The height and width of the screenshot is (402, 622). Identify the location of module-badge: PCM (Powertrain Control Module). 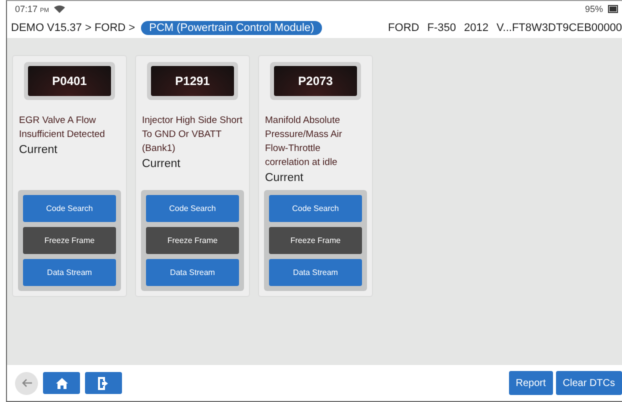
(231, 27).